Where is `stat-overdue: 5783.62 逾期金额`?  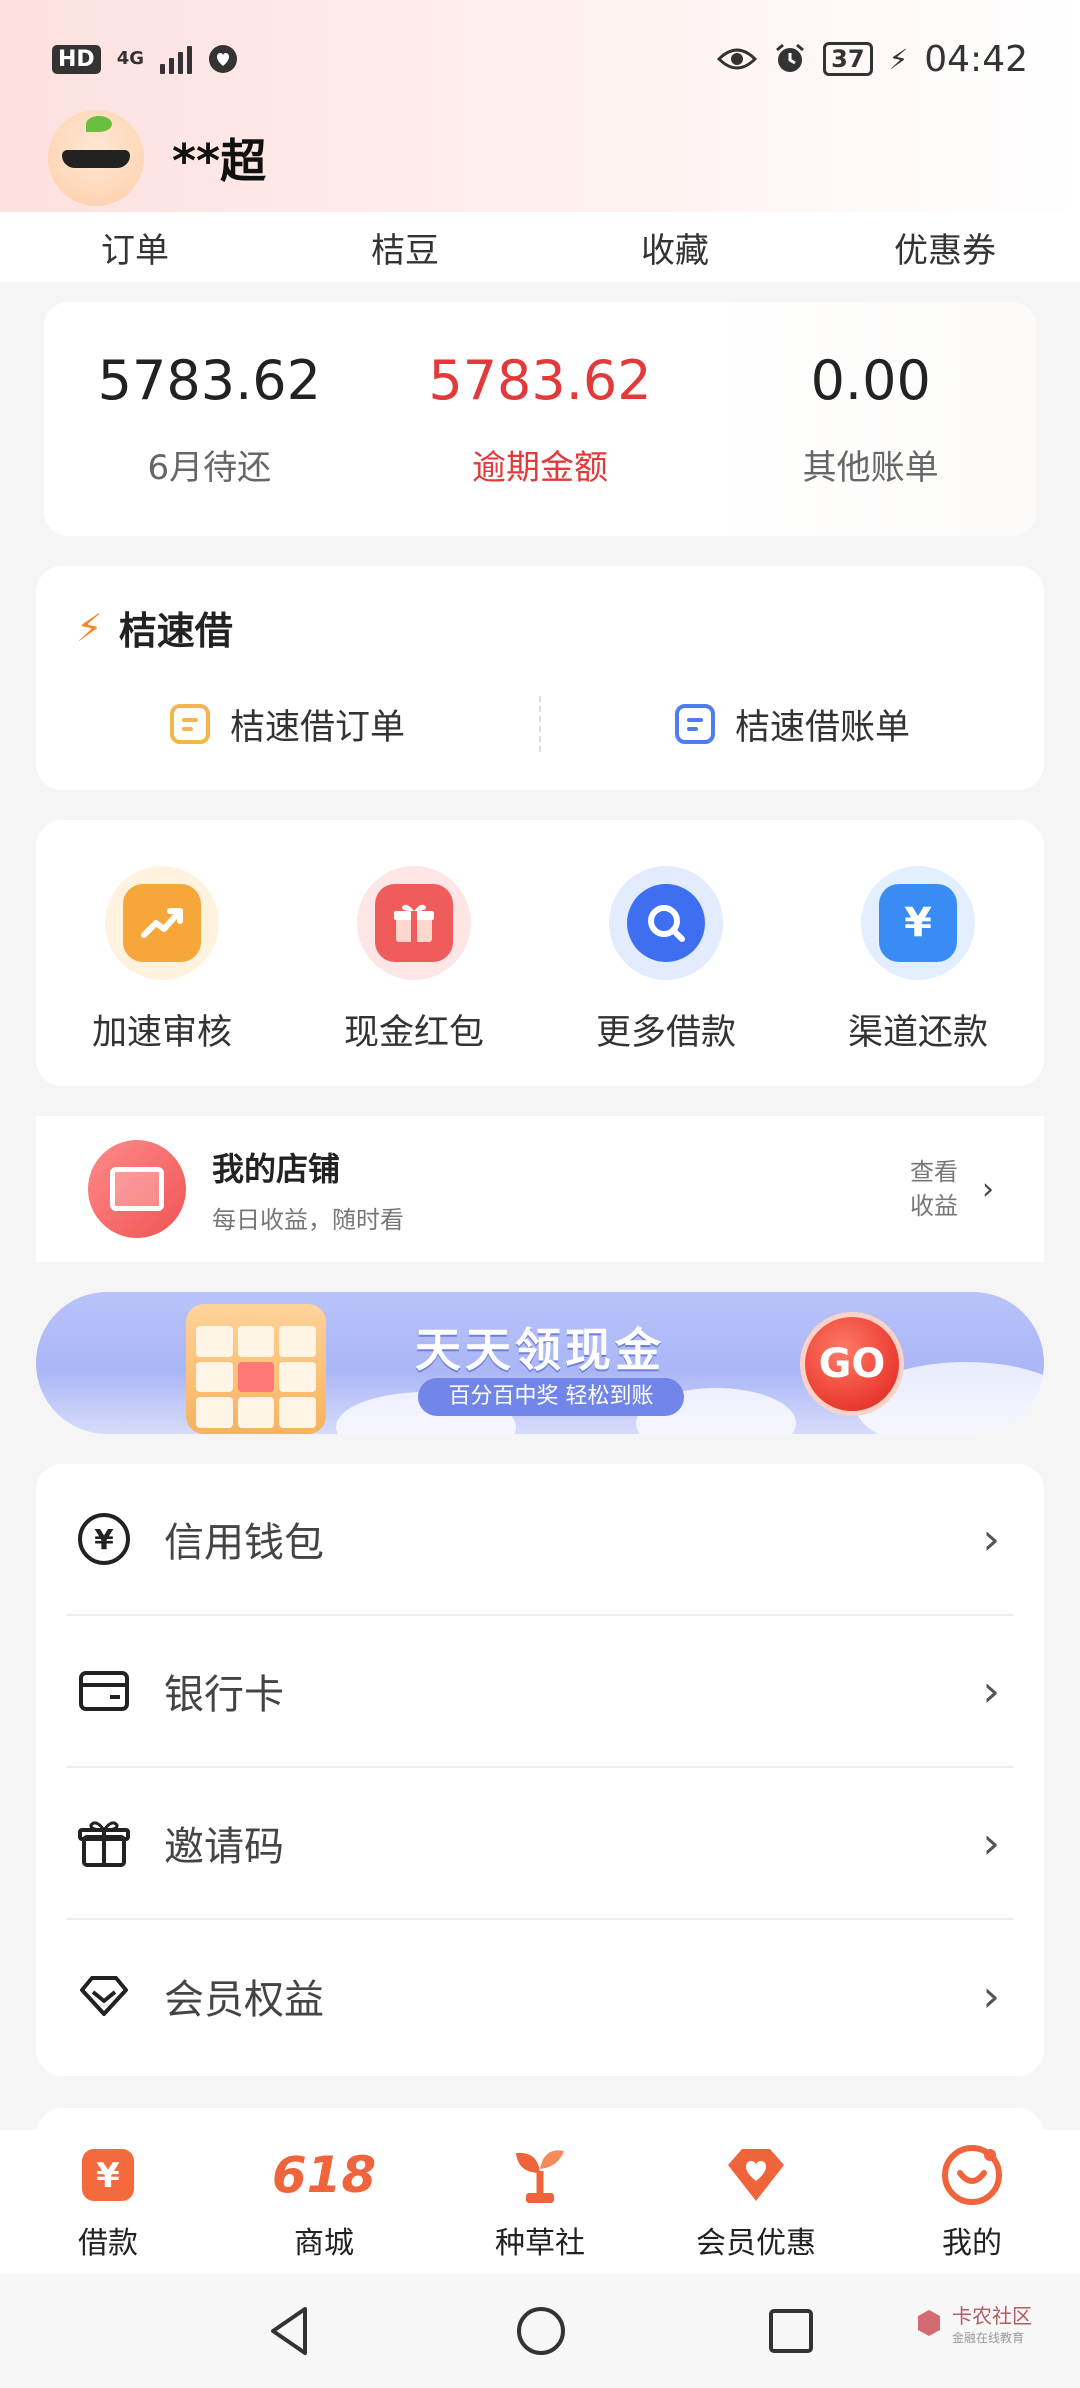 stat-overdue: 5783.62 逾期金额 is located at coordinates (540, 419).